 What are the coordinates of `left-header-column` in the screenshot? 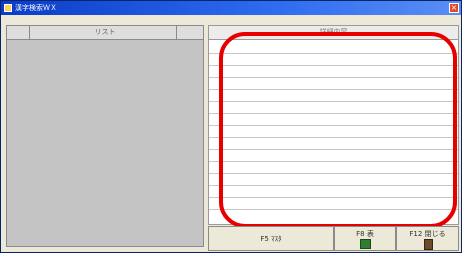 It's located at (103, 32).